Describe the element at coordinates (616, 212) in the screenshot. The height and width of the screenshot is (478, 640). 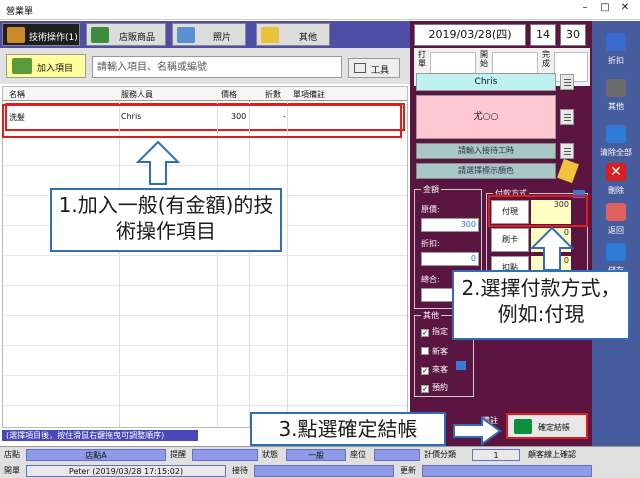
I see `back-icon` at that location.